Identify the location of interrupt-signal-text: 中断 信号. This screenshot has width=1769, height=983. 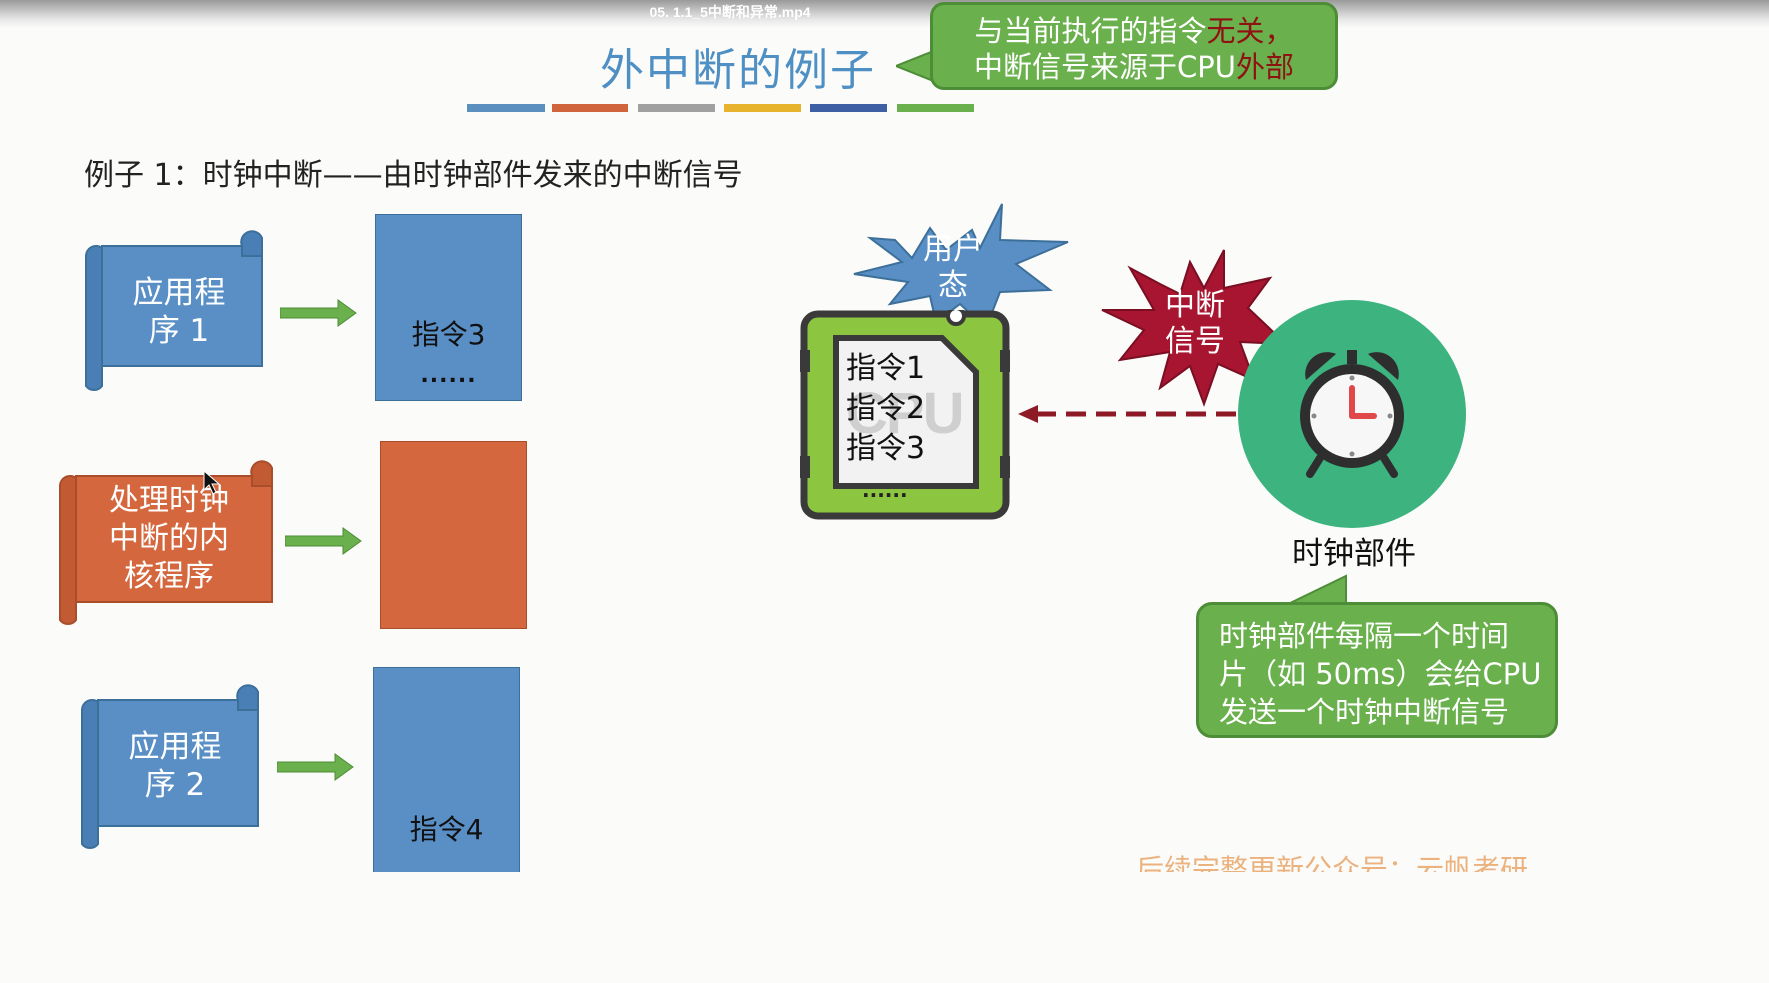
(1195, 324).